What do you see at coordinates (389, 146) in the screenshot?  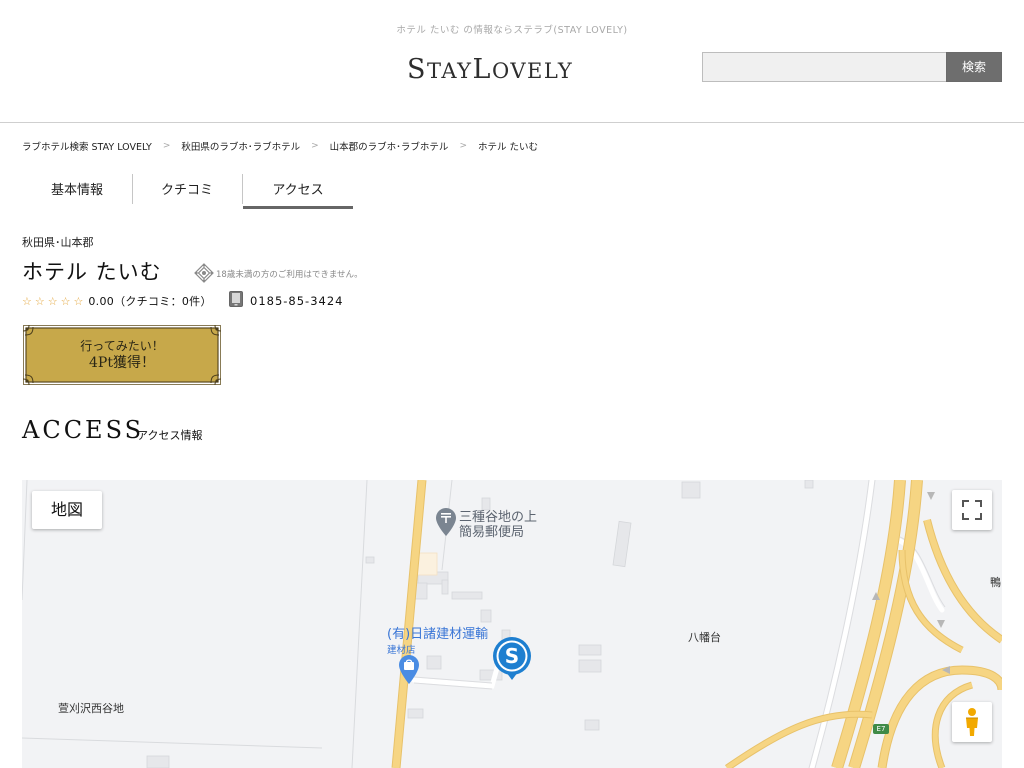 I see `breadcrumb-item-district: 山本郡のラブホ･ラブホテル` at bounding box center [389, 146].